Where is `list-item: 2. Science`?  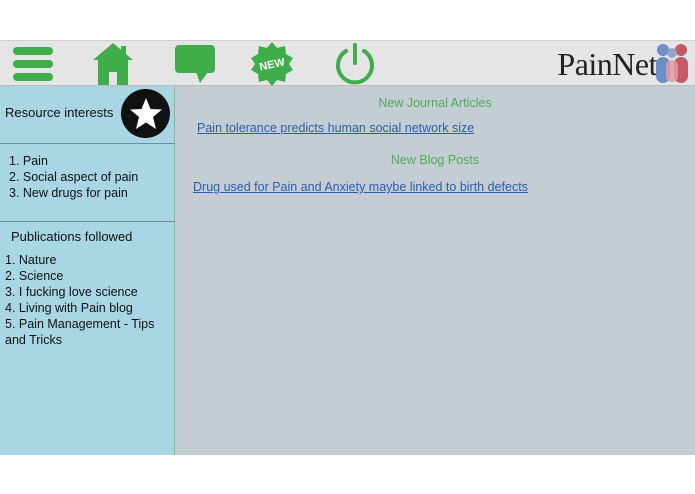 list-item: 2. Science is located at coordinates (87, 276).